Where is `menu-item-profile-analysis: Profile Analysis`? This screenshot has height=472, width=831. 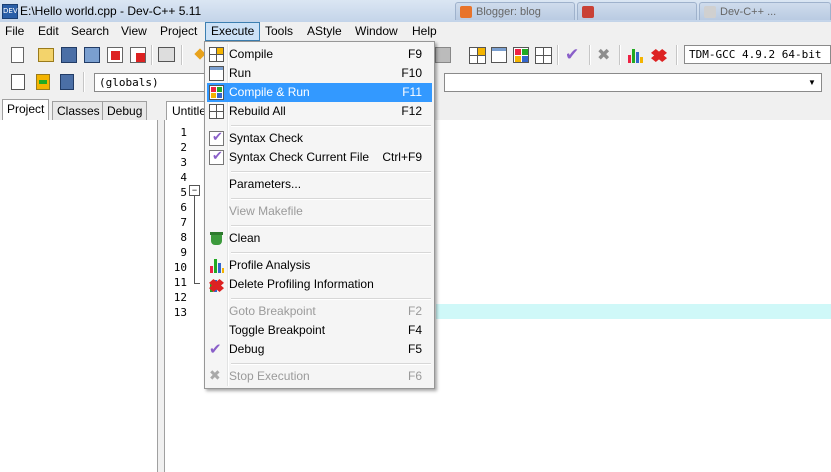
menu-item-profile-analysis: Profile Analysis is located at coordinates (319, 265).